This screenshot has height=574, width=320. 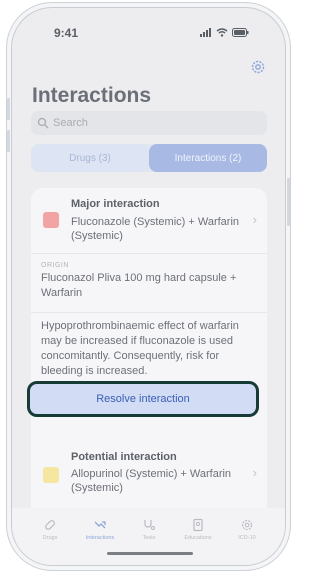 I want to click on icd-icon, so click(x=247, y=525).